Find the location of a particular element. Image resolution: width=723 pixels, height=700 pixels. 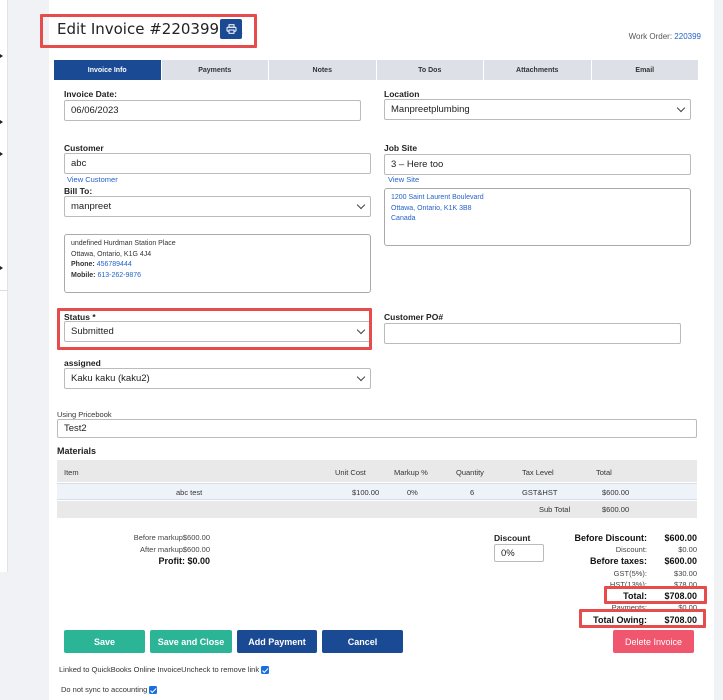

no-sync-row: Do not sync to accounting is located at coordinates (109, 690).